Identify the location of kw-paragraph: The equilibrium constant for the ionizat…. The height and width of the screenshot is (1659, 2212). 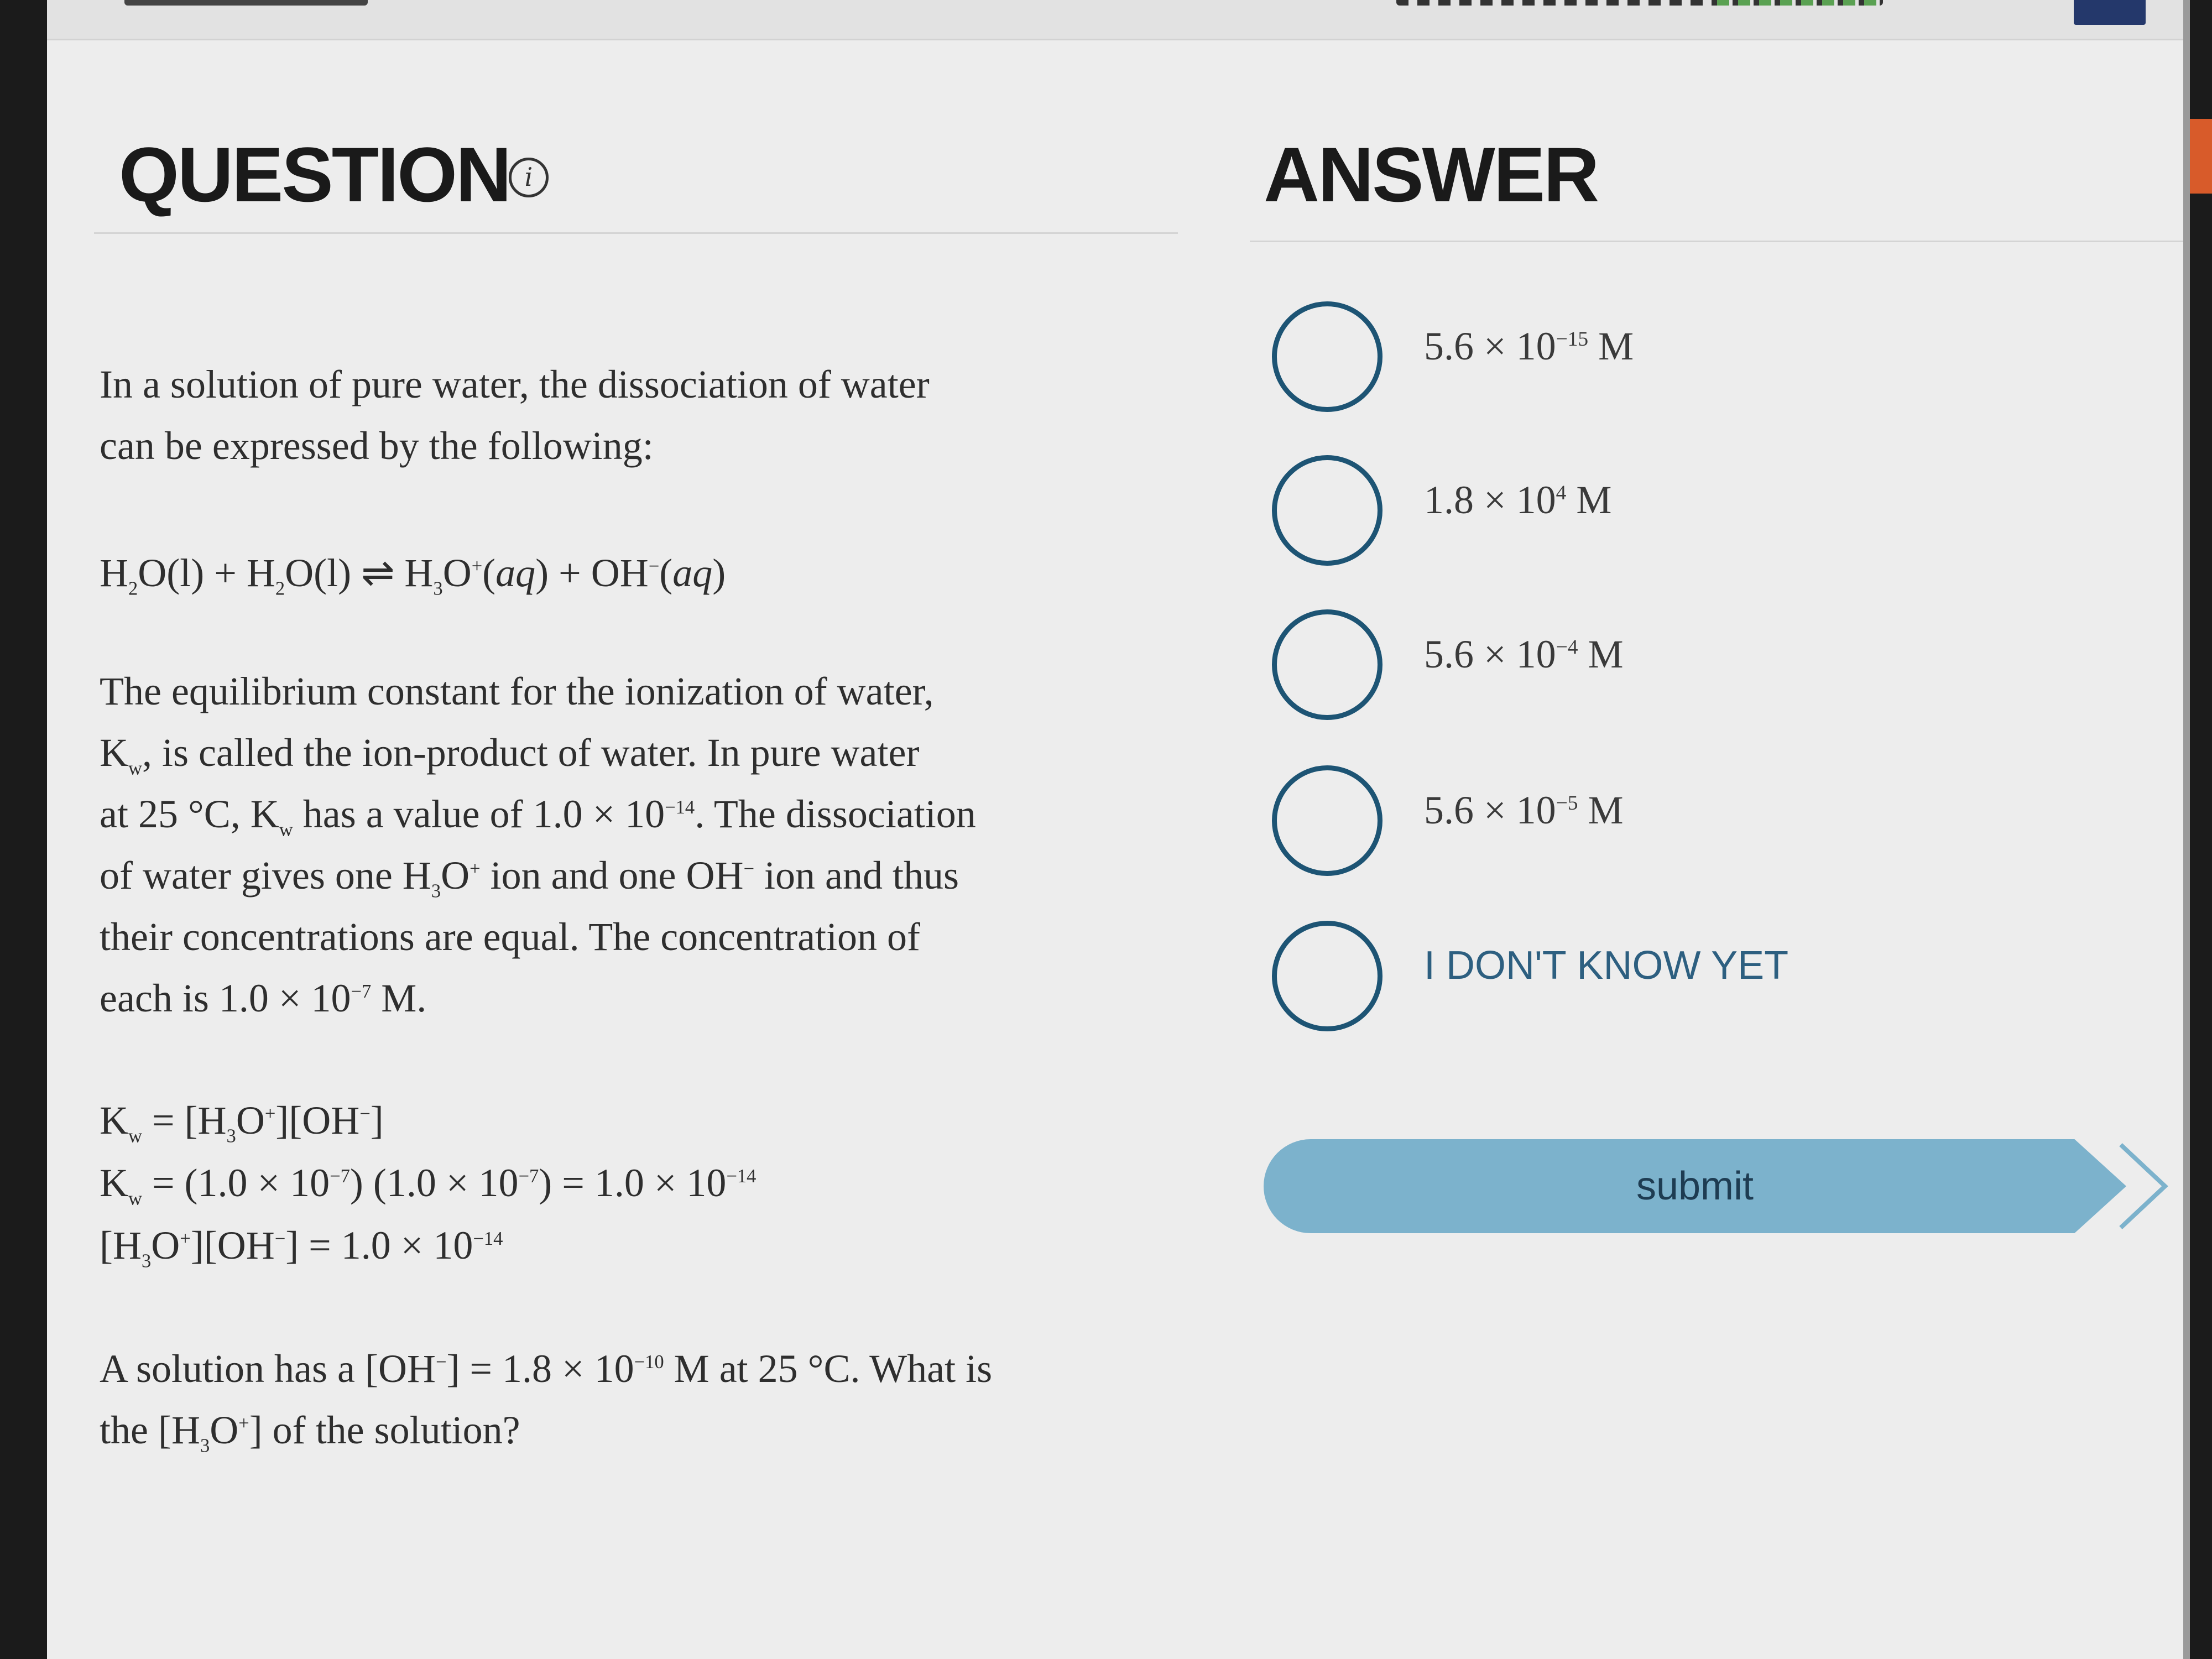
(667, 845).